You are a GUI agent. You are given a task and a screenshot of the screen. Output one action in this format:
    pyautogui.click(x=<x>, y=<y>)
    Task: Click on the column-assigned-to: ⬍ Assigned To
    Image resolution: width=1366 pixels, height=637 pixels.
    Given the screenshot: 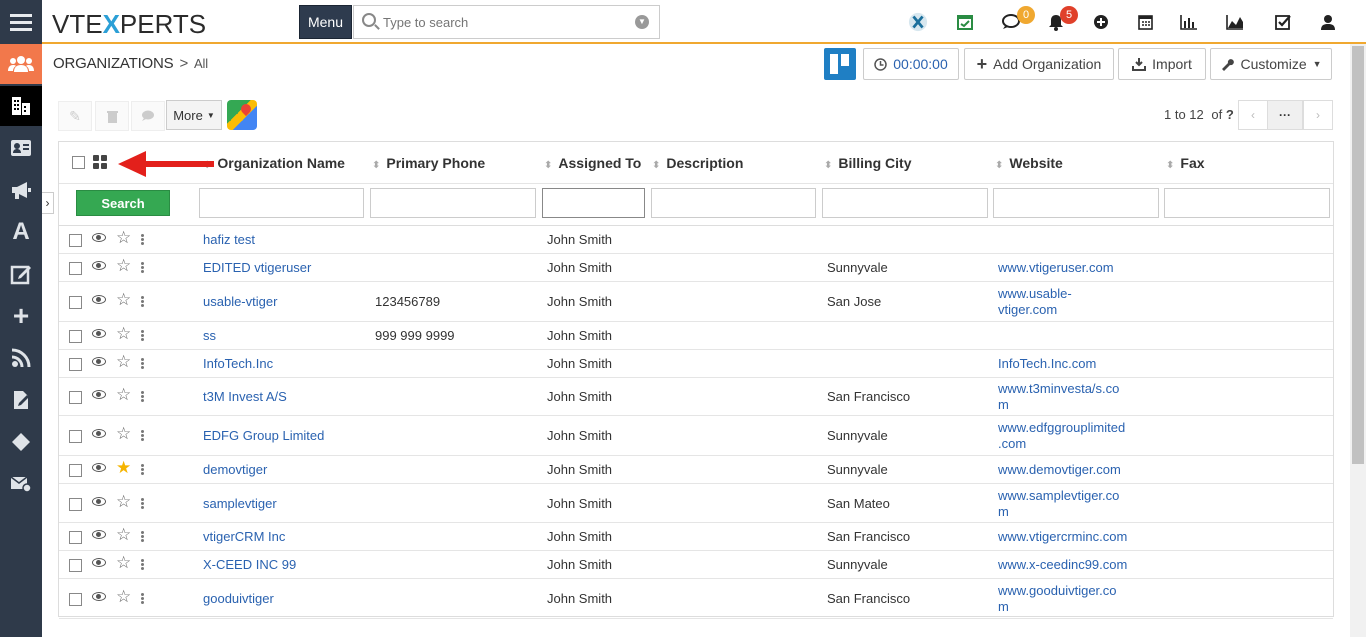 What is the action you would take?
    pyautogui.click(x=592, y=163)
    